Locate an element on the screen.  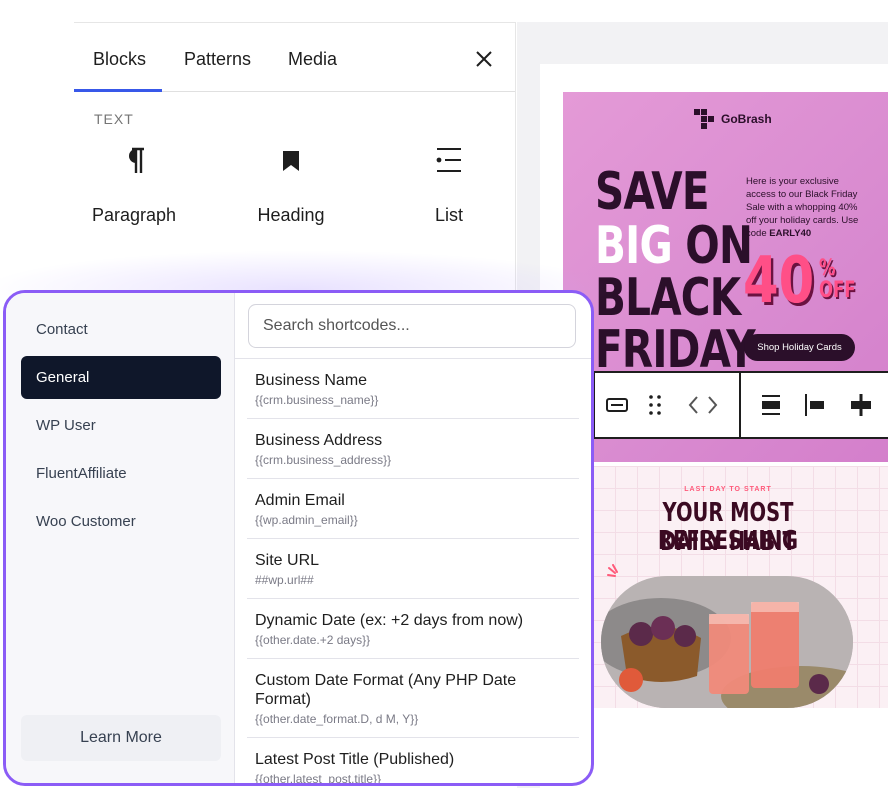
shortcode-code: {{crm.business_name}} is located at coordinates (317, 400).